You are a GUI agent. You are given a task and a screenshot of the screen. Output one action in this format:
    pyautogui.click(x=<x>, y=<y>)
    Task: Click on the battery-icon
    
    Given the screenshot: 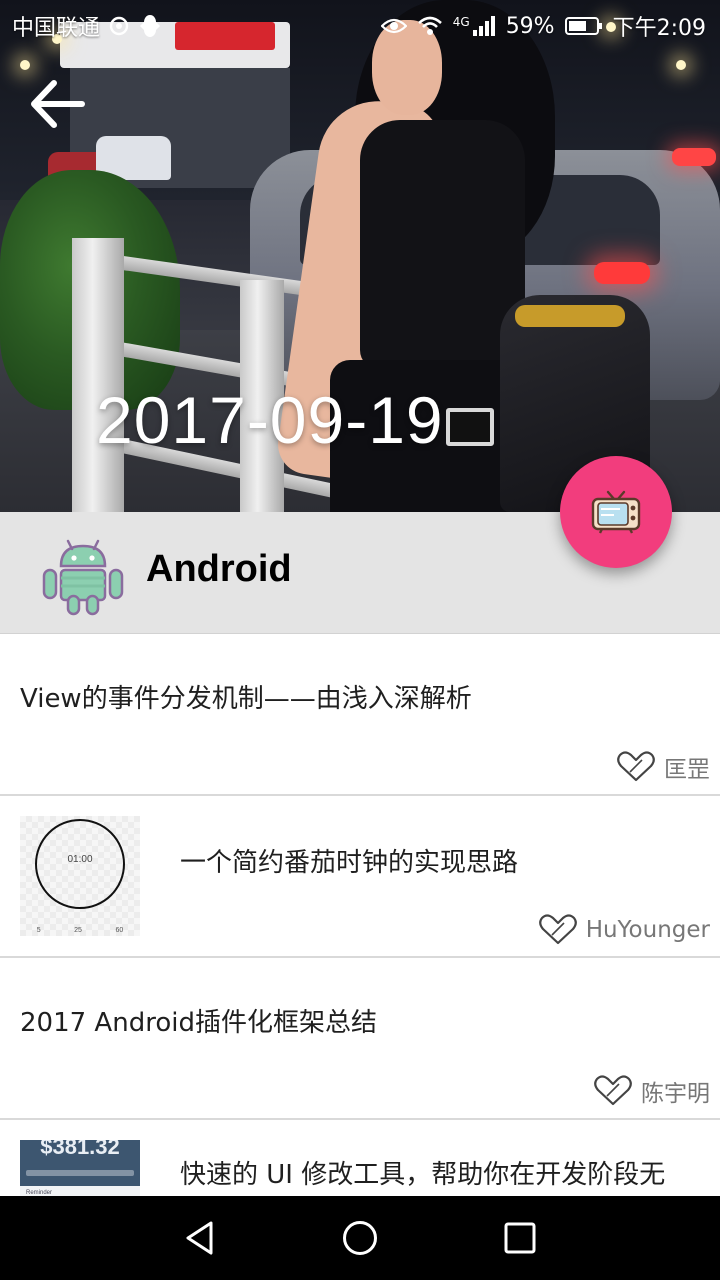 What is the action you would take?
    pyautogui.click(x=583, y=26)
    